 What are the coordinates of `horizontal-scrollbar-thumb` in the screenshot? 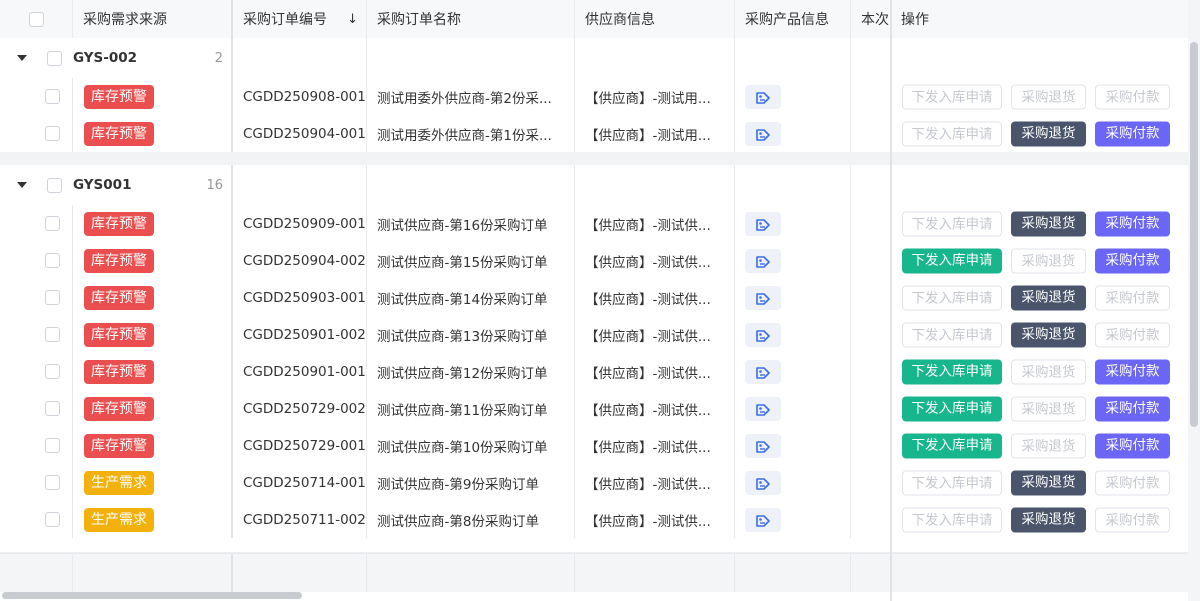 It's located at (152, 595).